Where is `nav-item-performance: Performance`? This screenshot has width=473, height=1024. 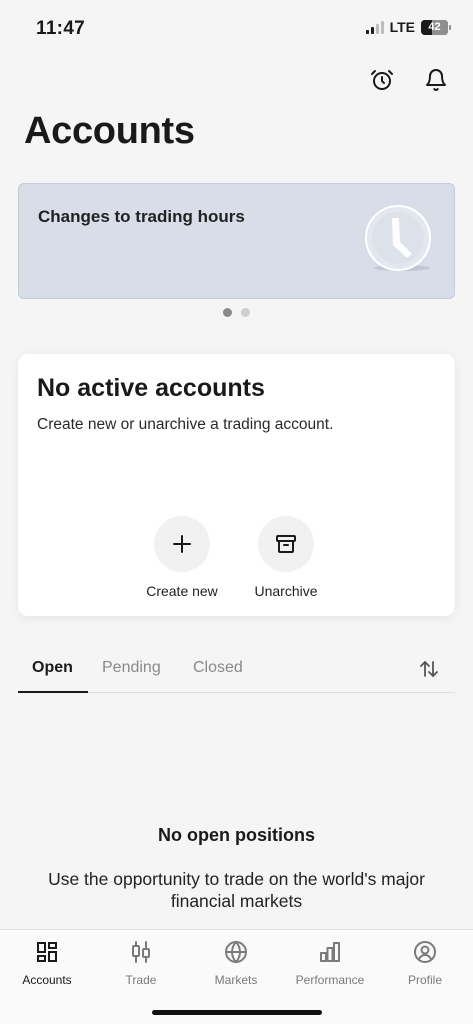
nav-item-performance: Performance is located at coordinates (330, 963).